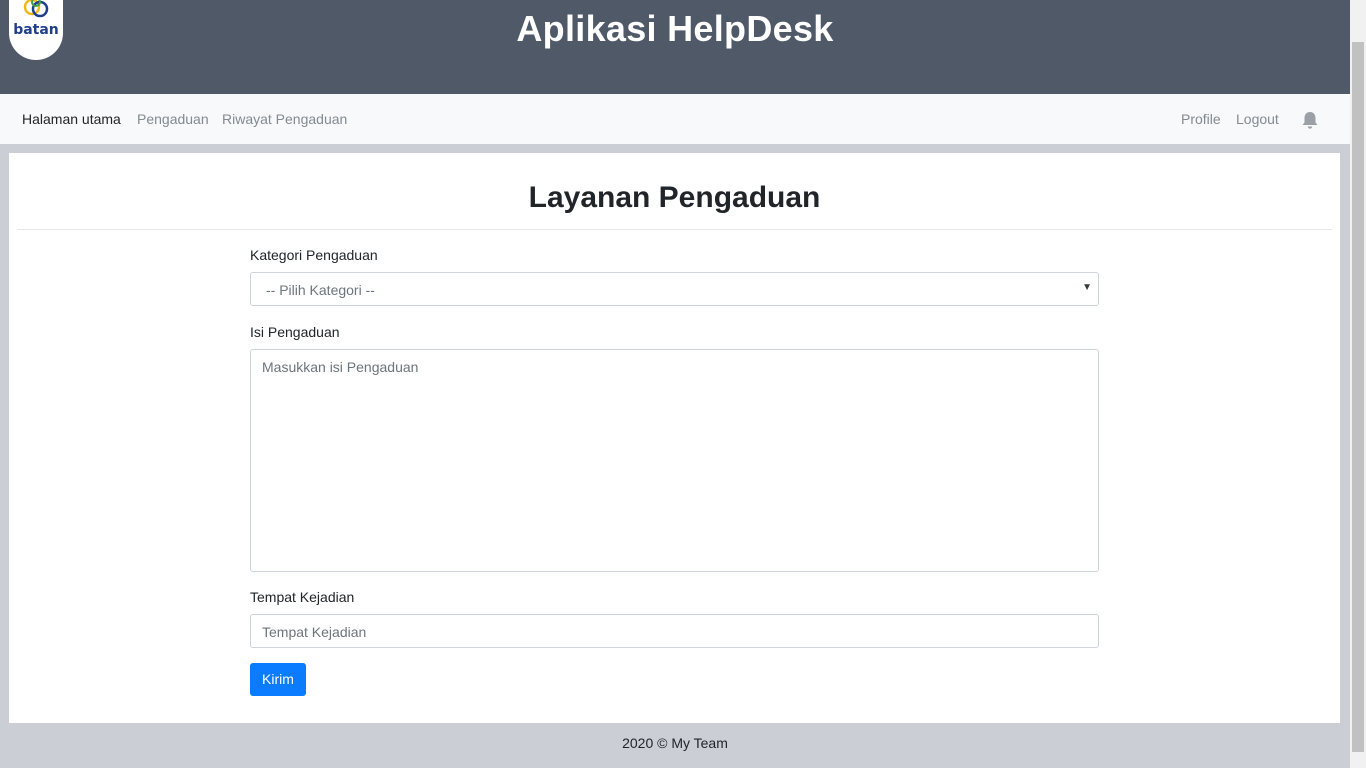  What do you see at coordinates (675, 743) in the screenshot?
I see `footer-text: 2020 © My Team` at bounding box center [675, 743].